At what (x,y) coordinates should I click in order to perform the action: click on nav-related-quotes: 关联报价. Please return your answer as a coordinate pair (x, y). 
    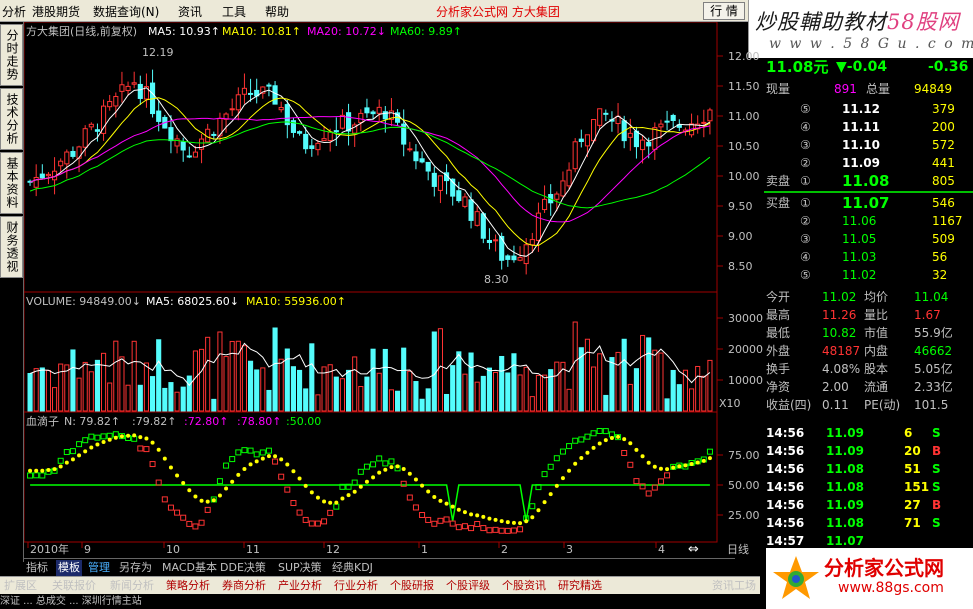
    Looking at the image, I should click on (74, 586).